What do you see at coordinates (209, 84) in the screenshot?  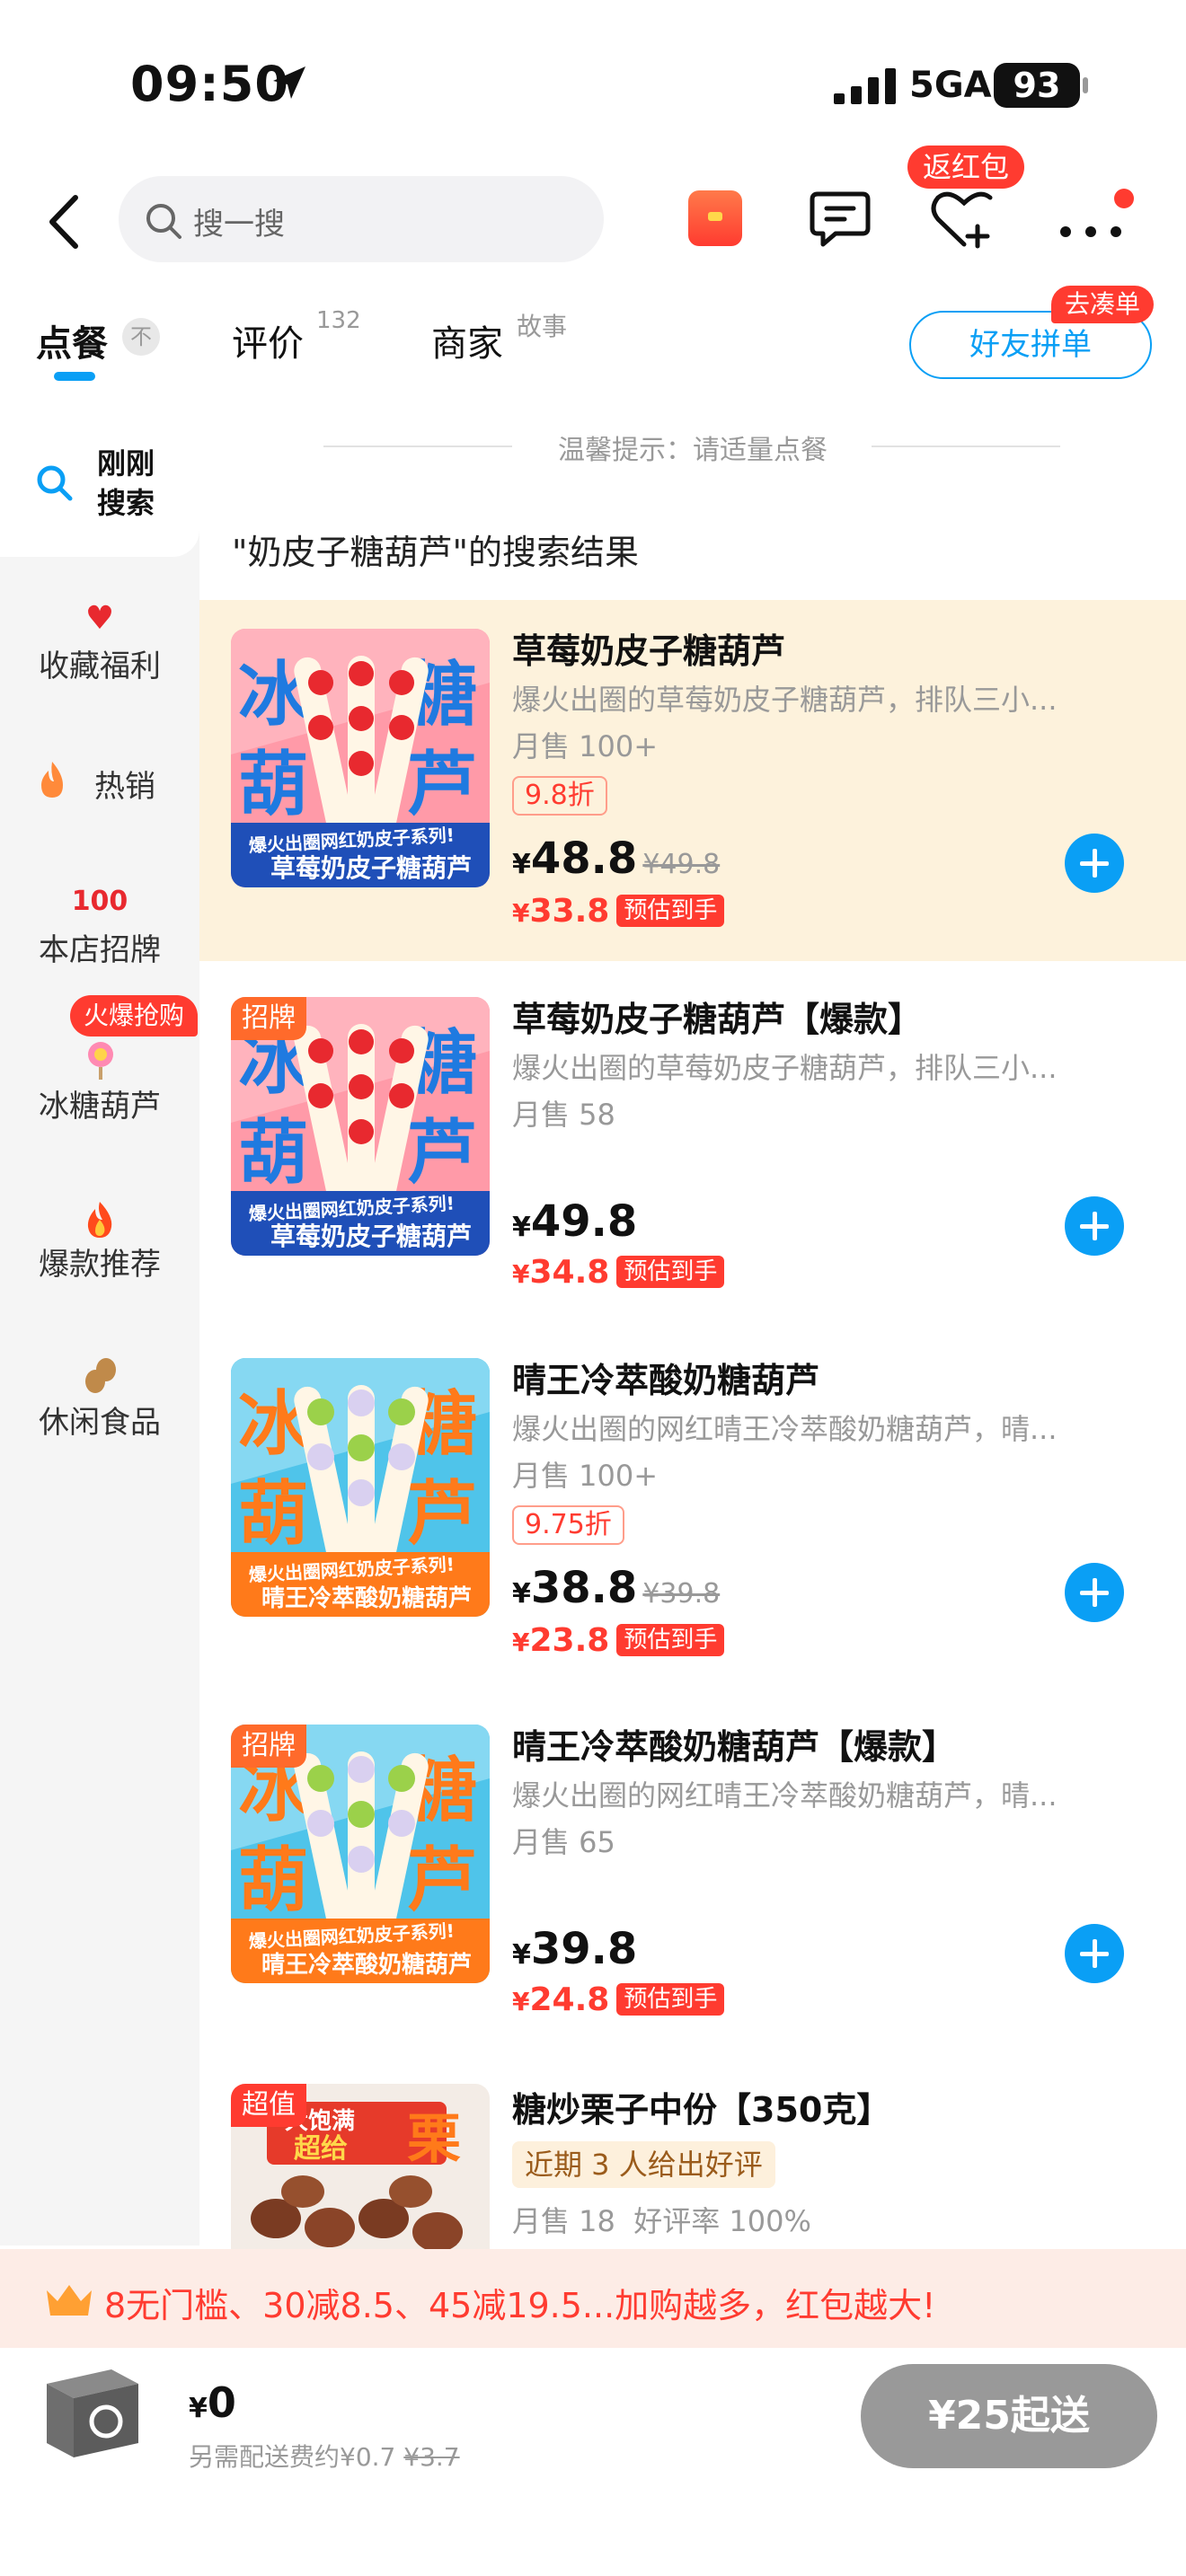 I see `status-time: 09:50` at bounding box center [209, 84].